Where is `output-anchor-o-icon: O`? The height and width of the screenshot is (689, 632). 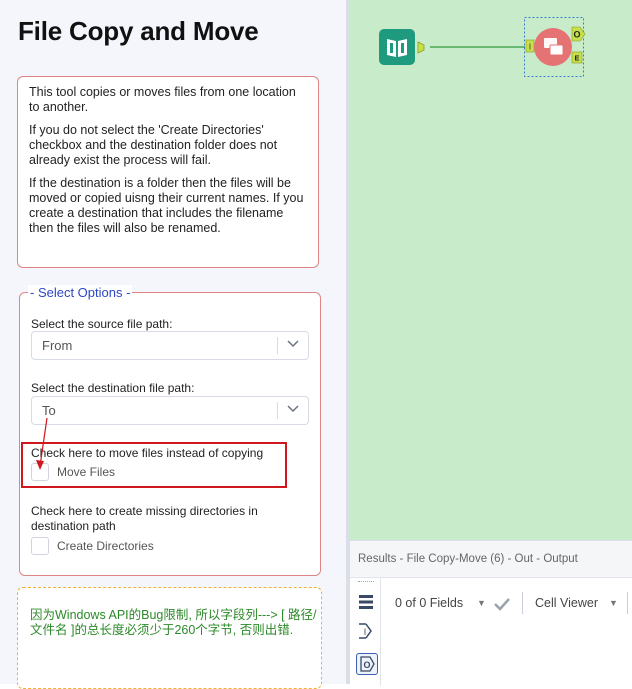 output-anchor-o-icon: O is located at coordinates (367, 664).